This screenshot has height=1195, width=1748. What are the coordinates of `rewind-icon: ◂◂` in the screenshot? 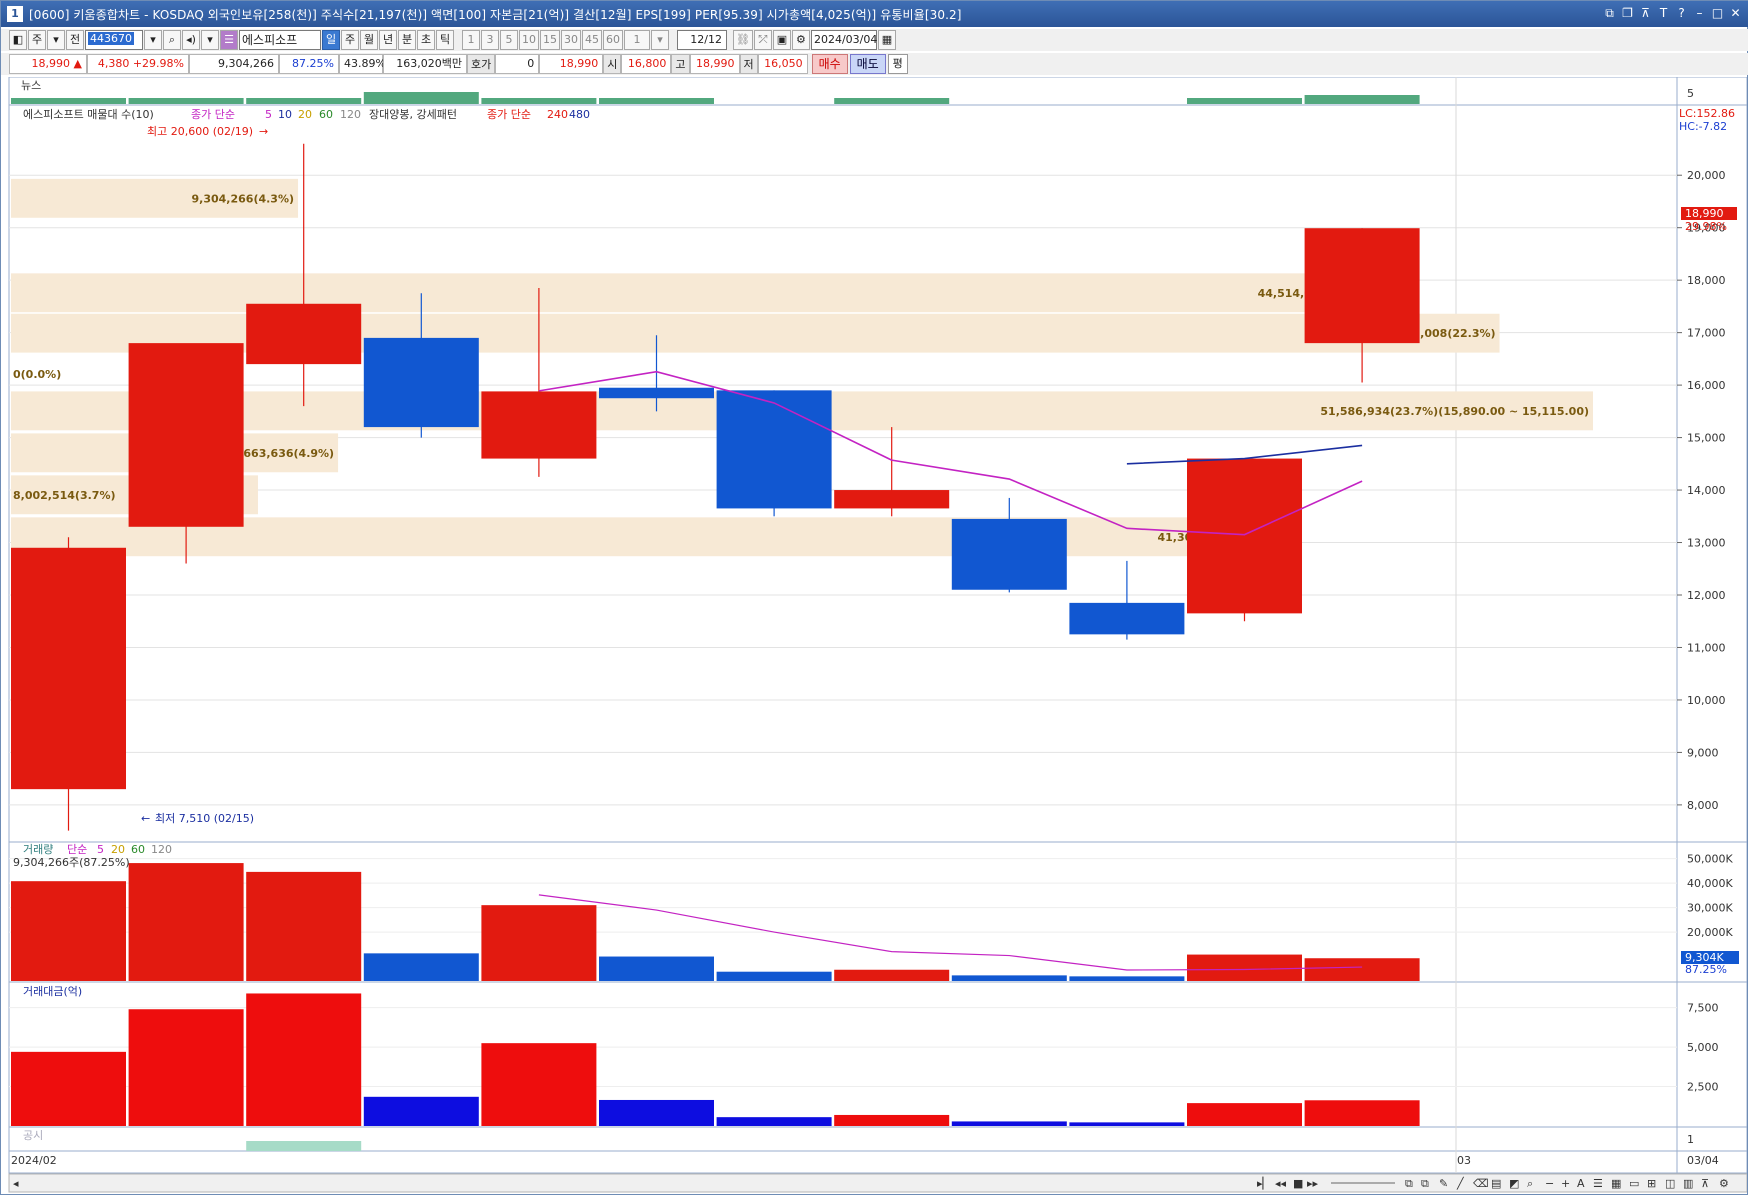 It's located at (1281, 1183).